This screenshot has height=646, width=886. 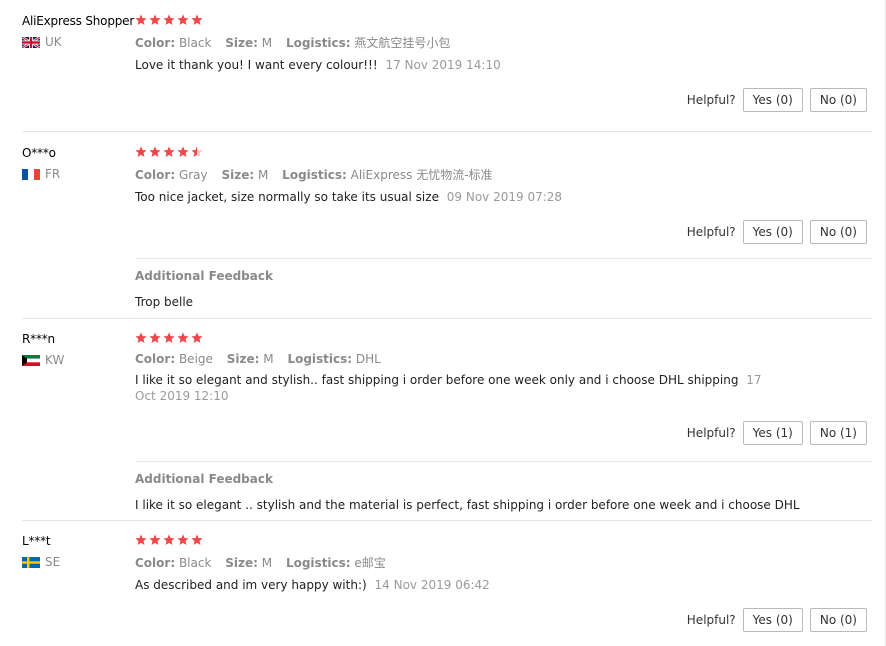 I want to click on reviewer-country: KW, so click(x=43, y=360).